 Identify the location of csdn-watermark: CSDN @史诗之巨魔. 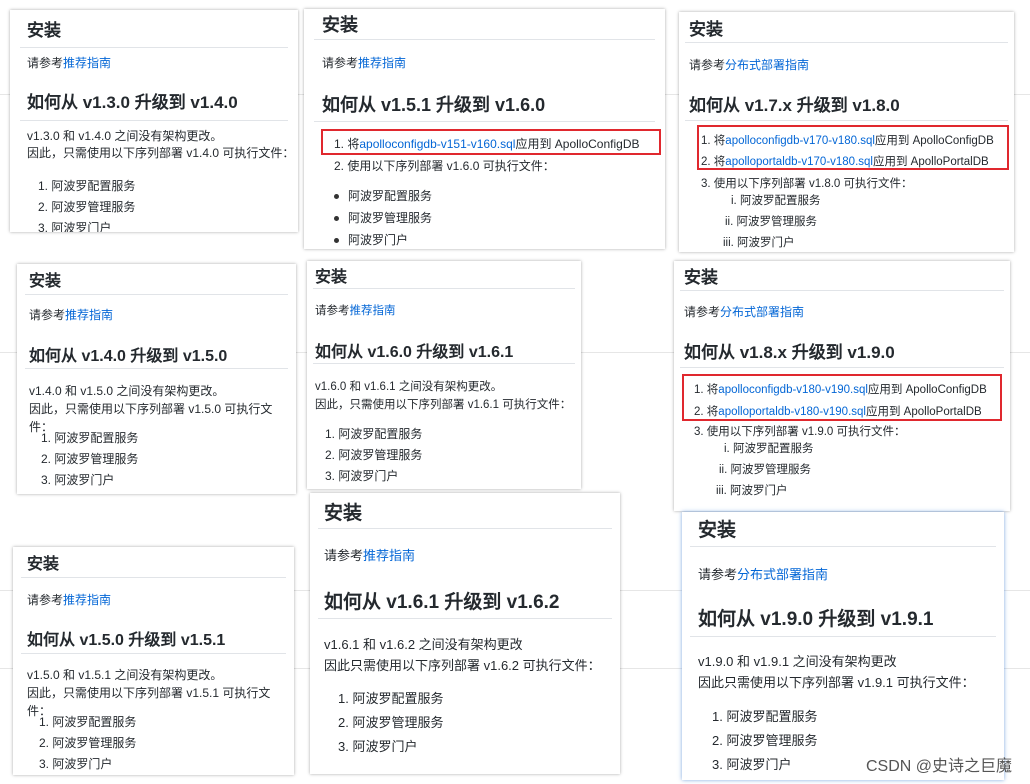
(938, 766).